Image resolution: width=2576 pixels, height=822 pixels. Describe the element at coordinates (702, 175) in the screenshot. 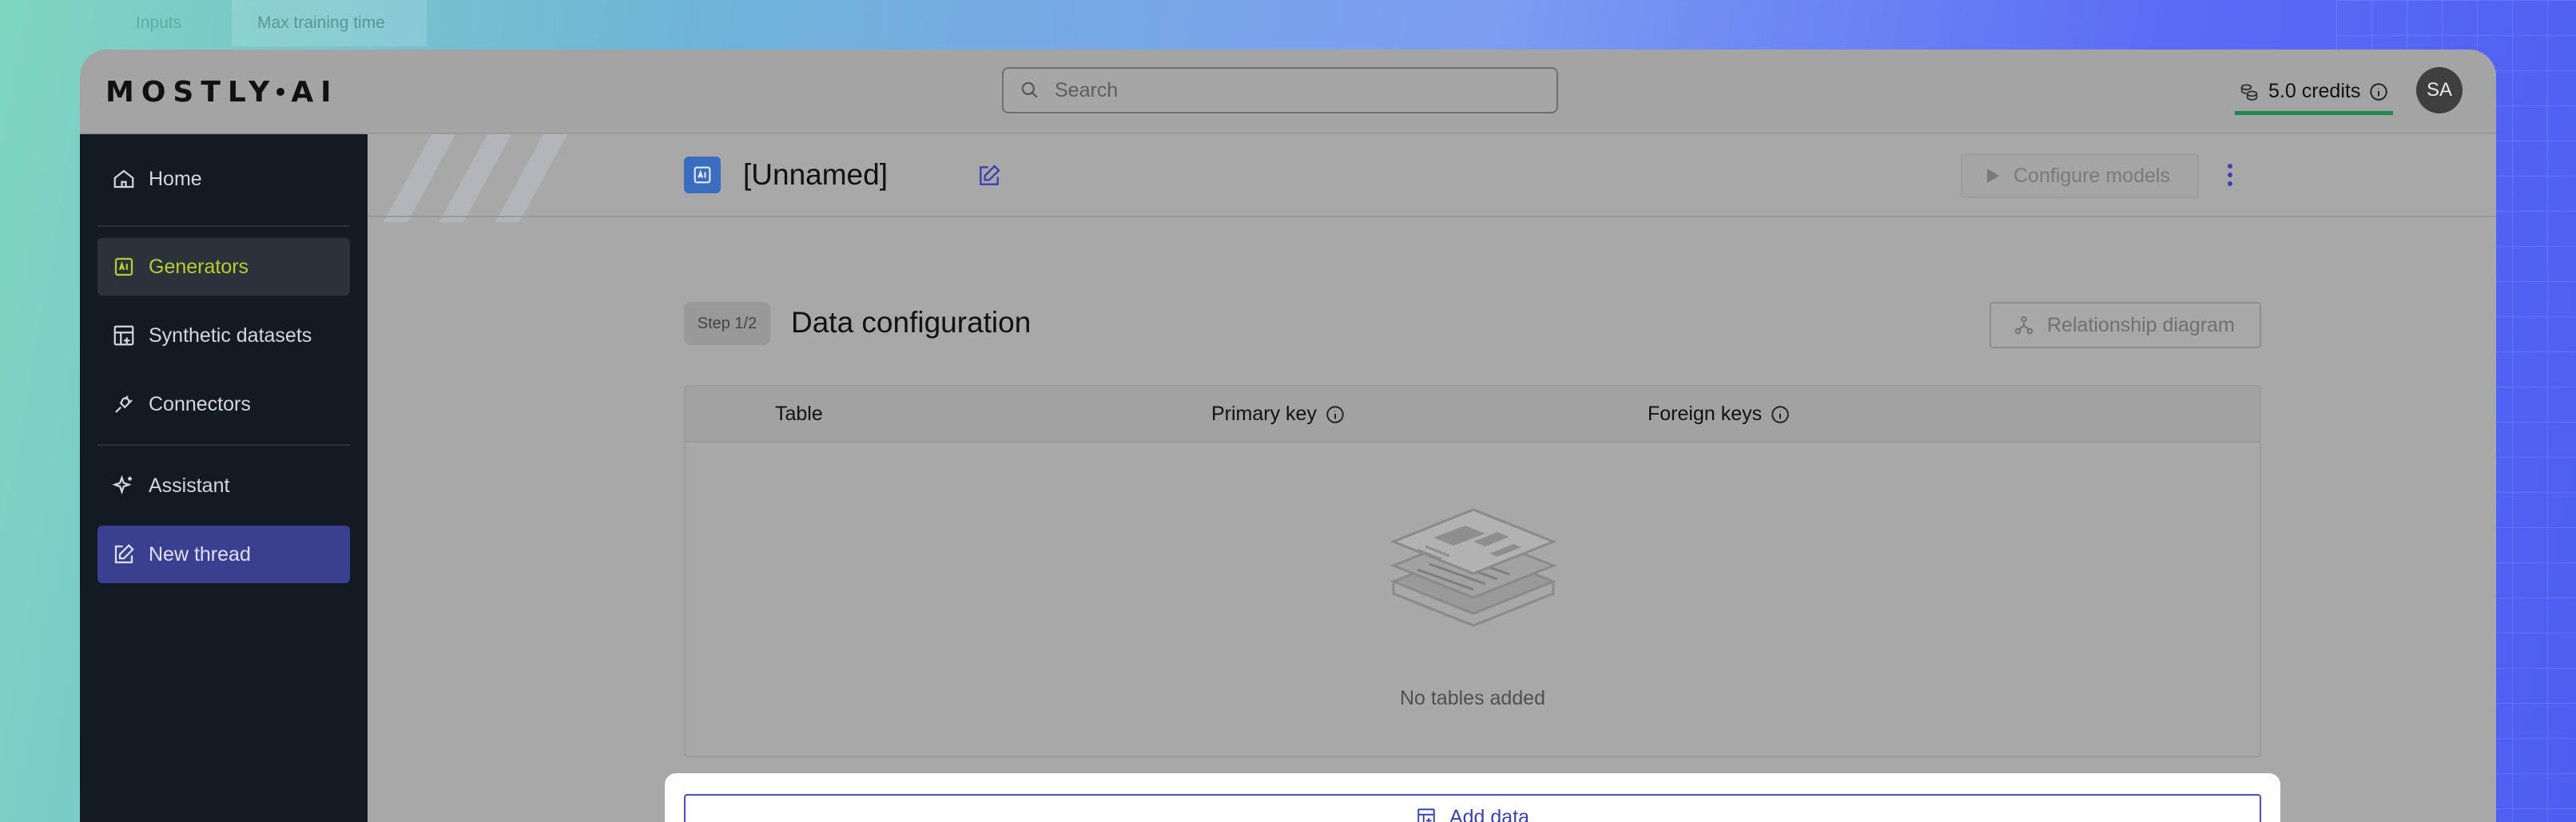

I see `generator-badge-icon` at that location.